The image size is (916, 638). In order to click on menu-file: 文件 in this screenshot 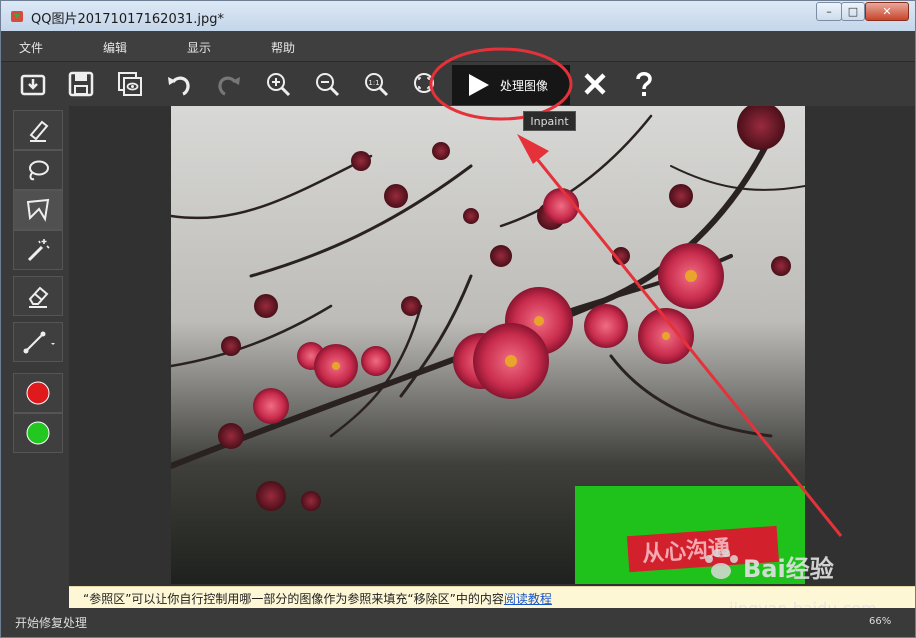, I will do `click(31, 47)`.